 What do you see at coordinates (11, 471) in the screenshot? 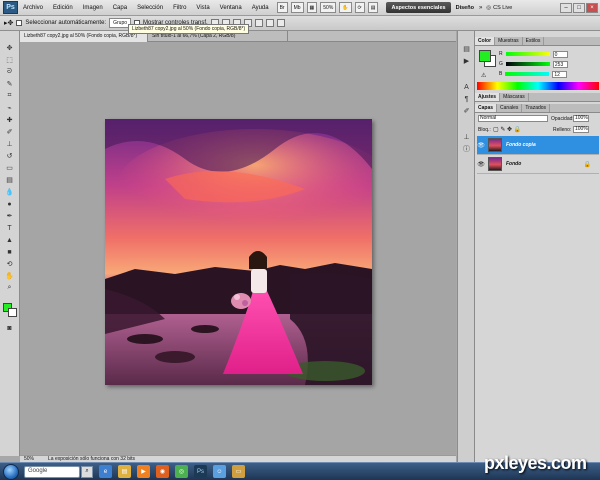
I see `start-button` at bounding box center [11, 471].